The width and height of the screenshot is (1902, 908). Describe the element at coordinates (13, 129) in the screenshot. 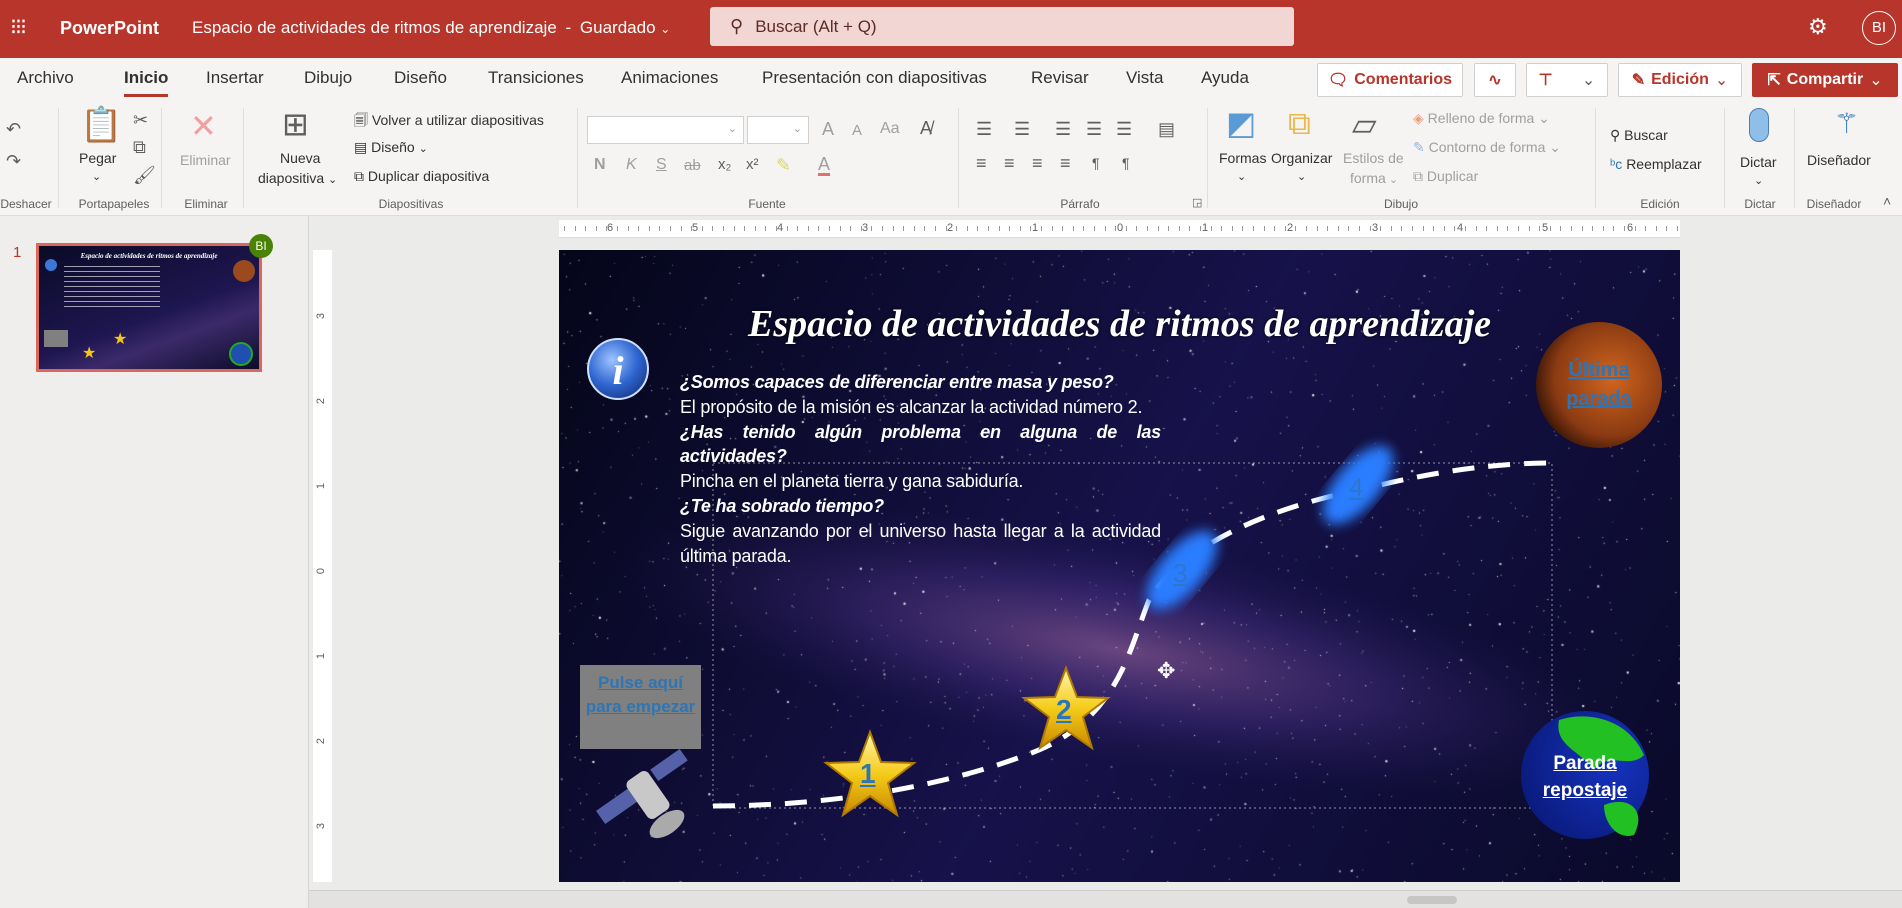

I see `undo-icon: ↶` at that location.